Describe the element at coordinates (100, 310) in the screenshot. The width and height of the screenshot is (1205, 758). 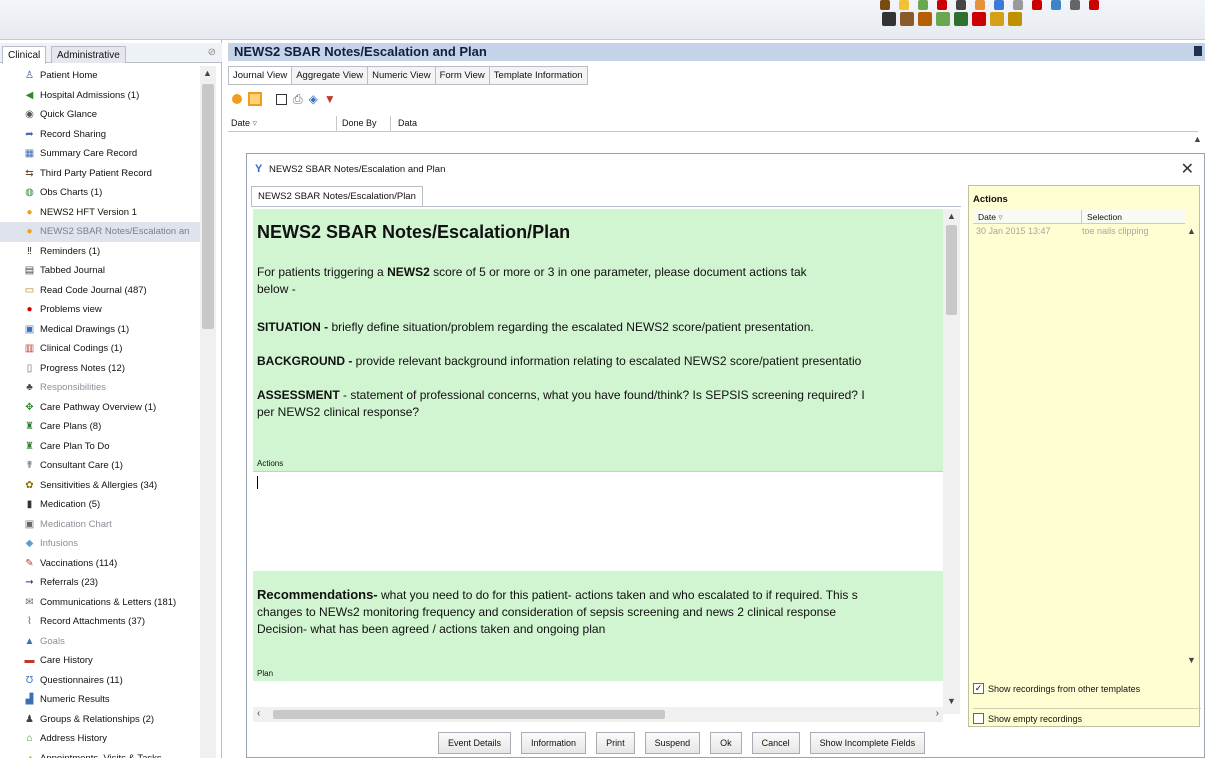
I see `sidebar-item: ● Problems view` at that location.